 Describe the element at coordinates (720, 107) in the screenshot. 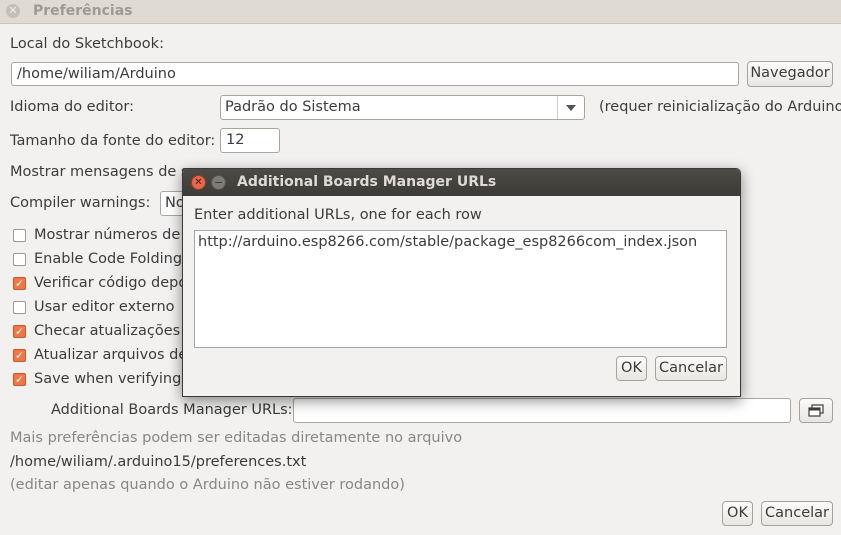

I see `restart-note: (requer reinicialização do Arduino)` at that location.